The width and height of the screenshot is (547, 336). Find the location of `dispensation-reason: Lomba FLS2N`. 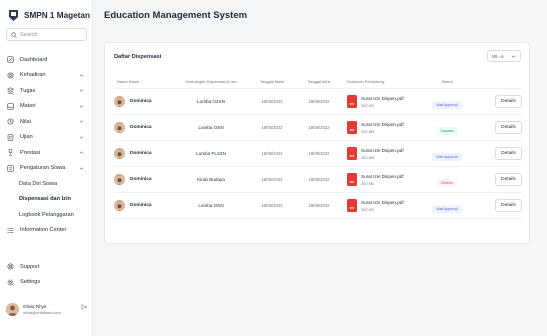

dispensation-reason: Lomba FLS2N is located at coordinates (211, 153).